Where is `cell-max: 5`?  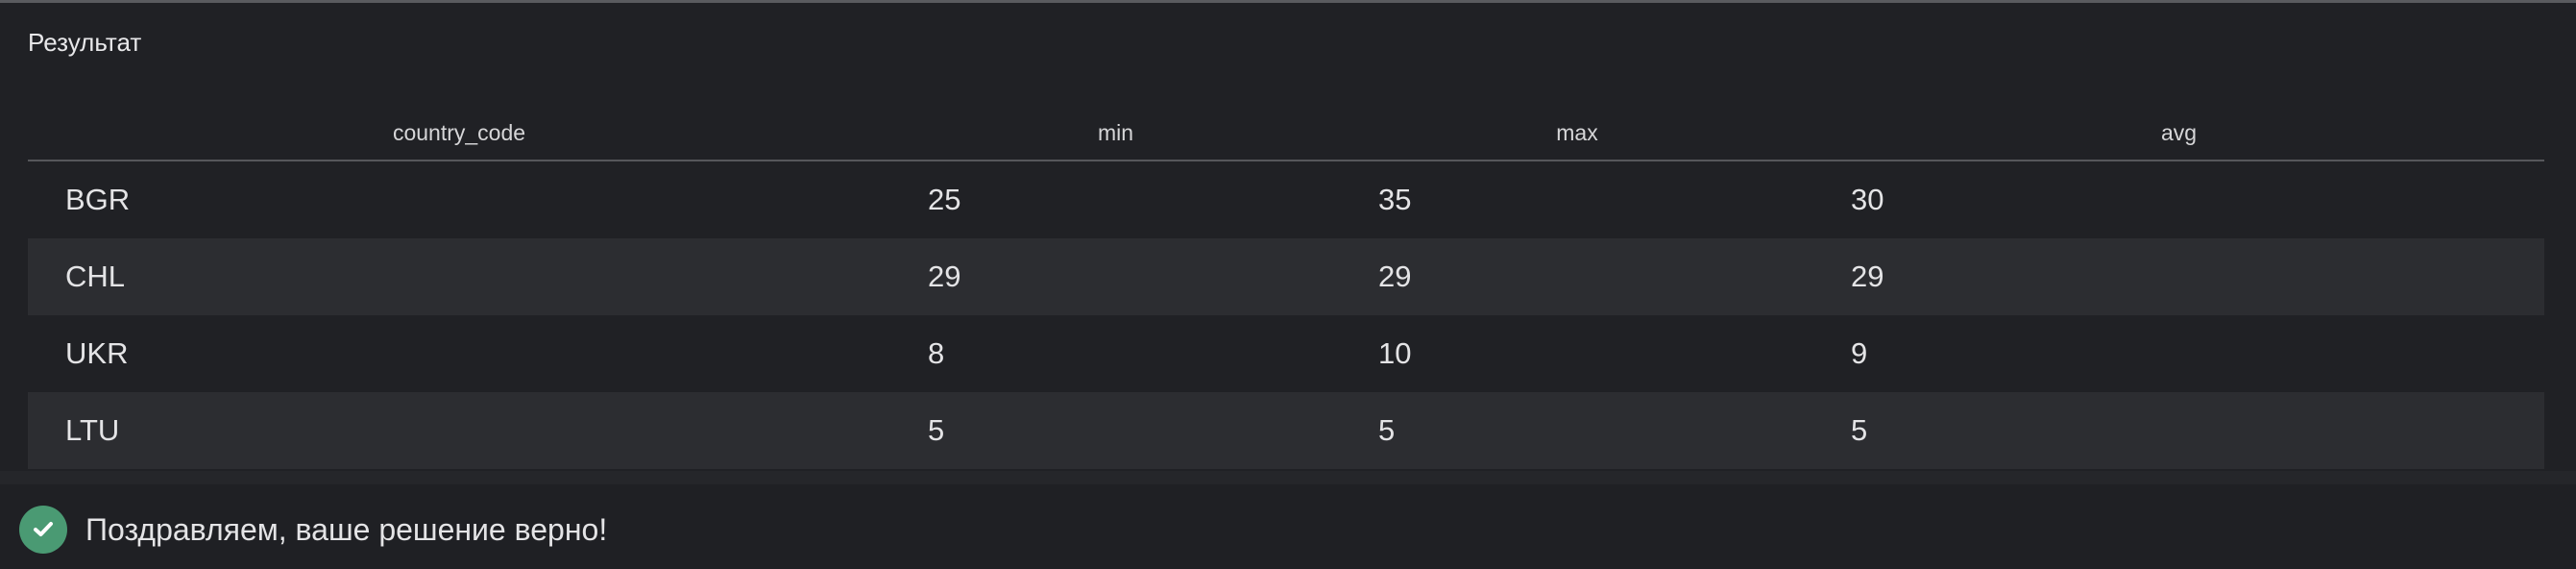
cell-max: 5 is located at coordinates (1577, 430).